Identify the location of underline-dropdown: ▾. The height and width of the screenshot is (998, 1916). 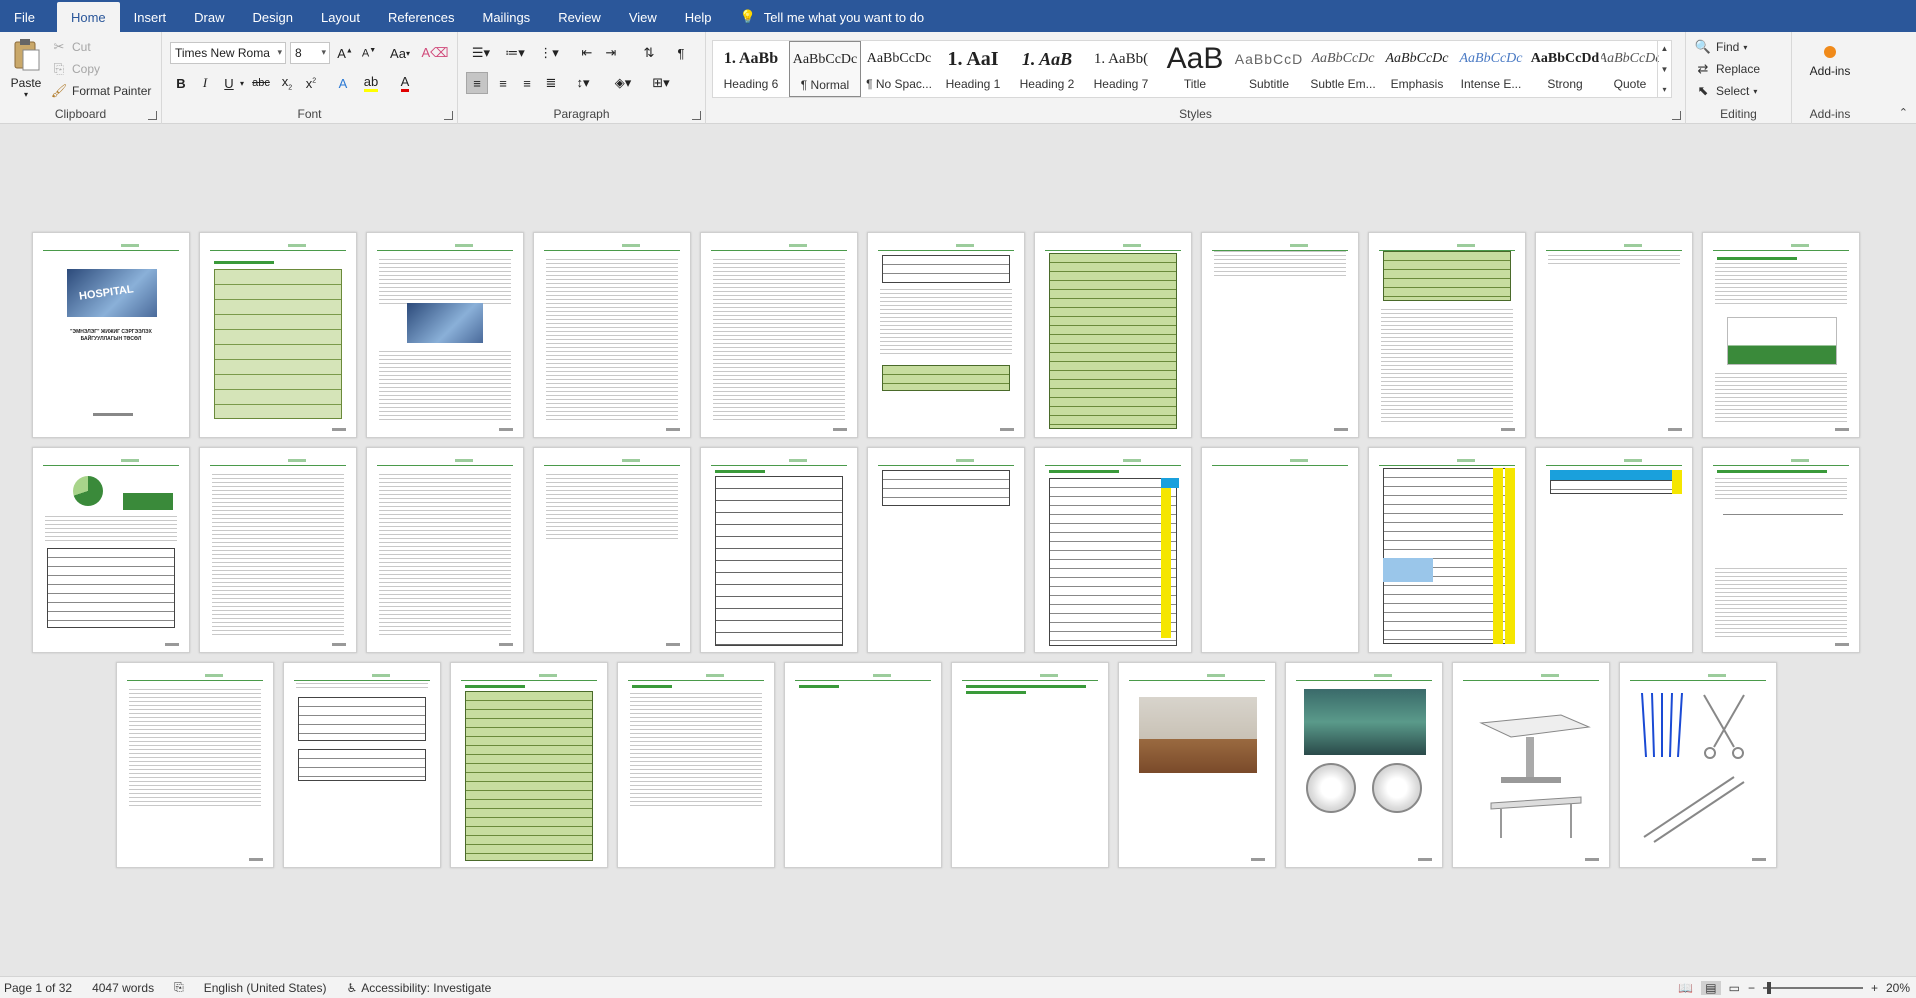
(242, 83).